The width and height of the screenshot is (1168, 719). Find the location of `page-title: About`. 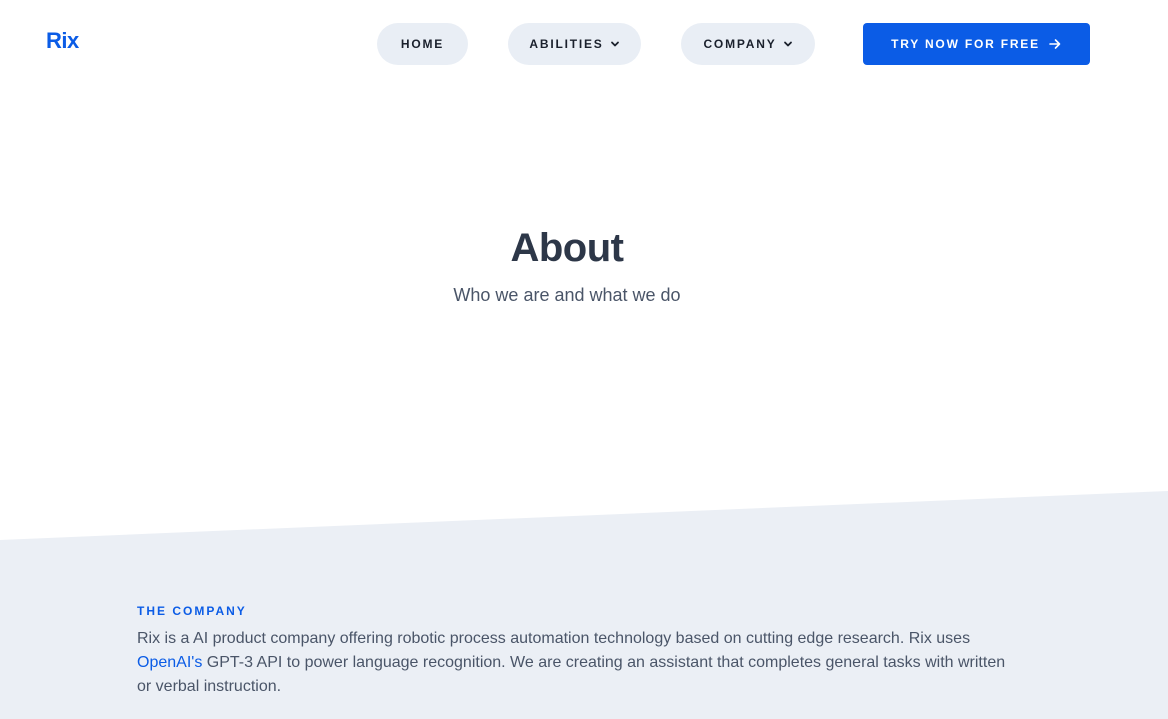

page-title: About is located at coordinates (567, 248).